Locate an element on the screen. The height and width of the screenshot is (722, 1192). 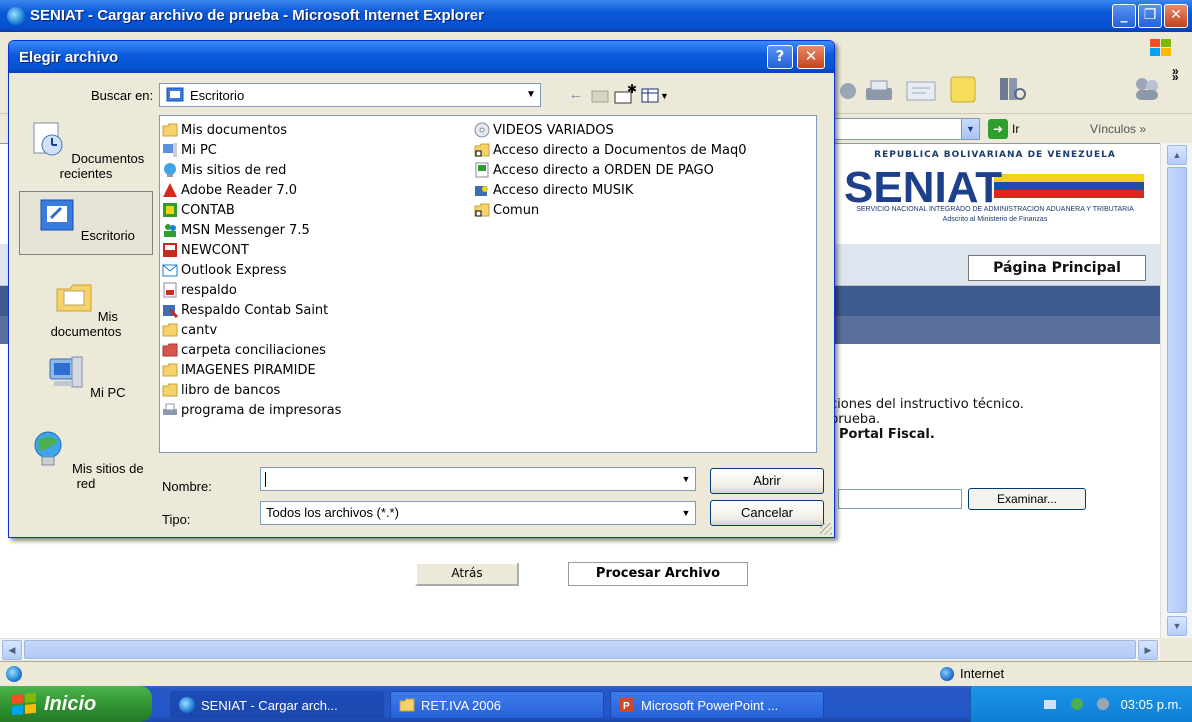
back-button: Atrás is located at coordinates (467, 574).